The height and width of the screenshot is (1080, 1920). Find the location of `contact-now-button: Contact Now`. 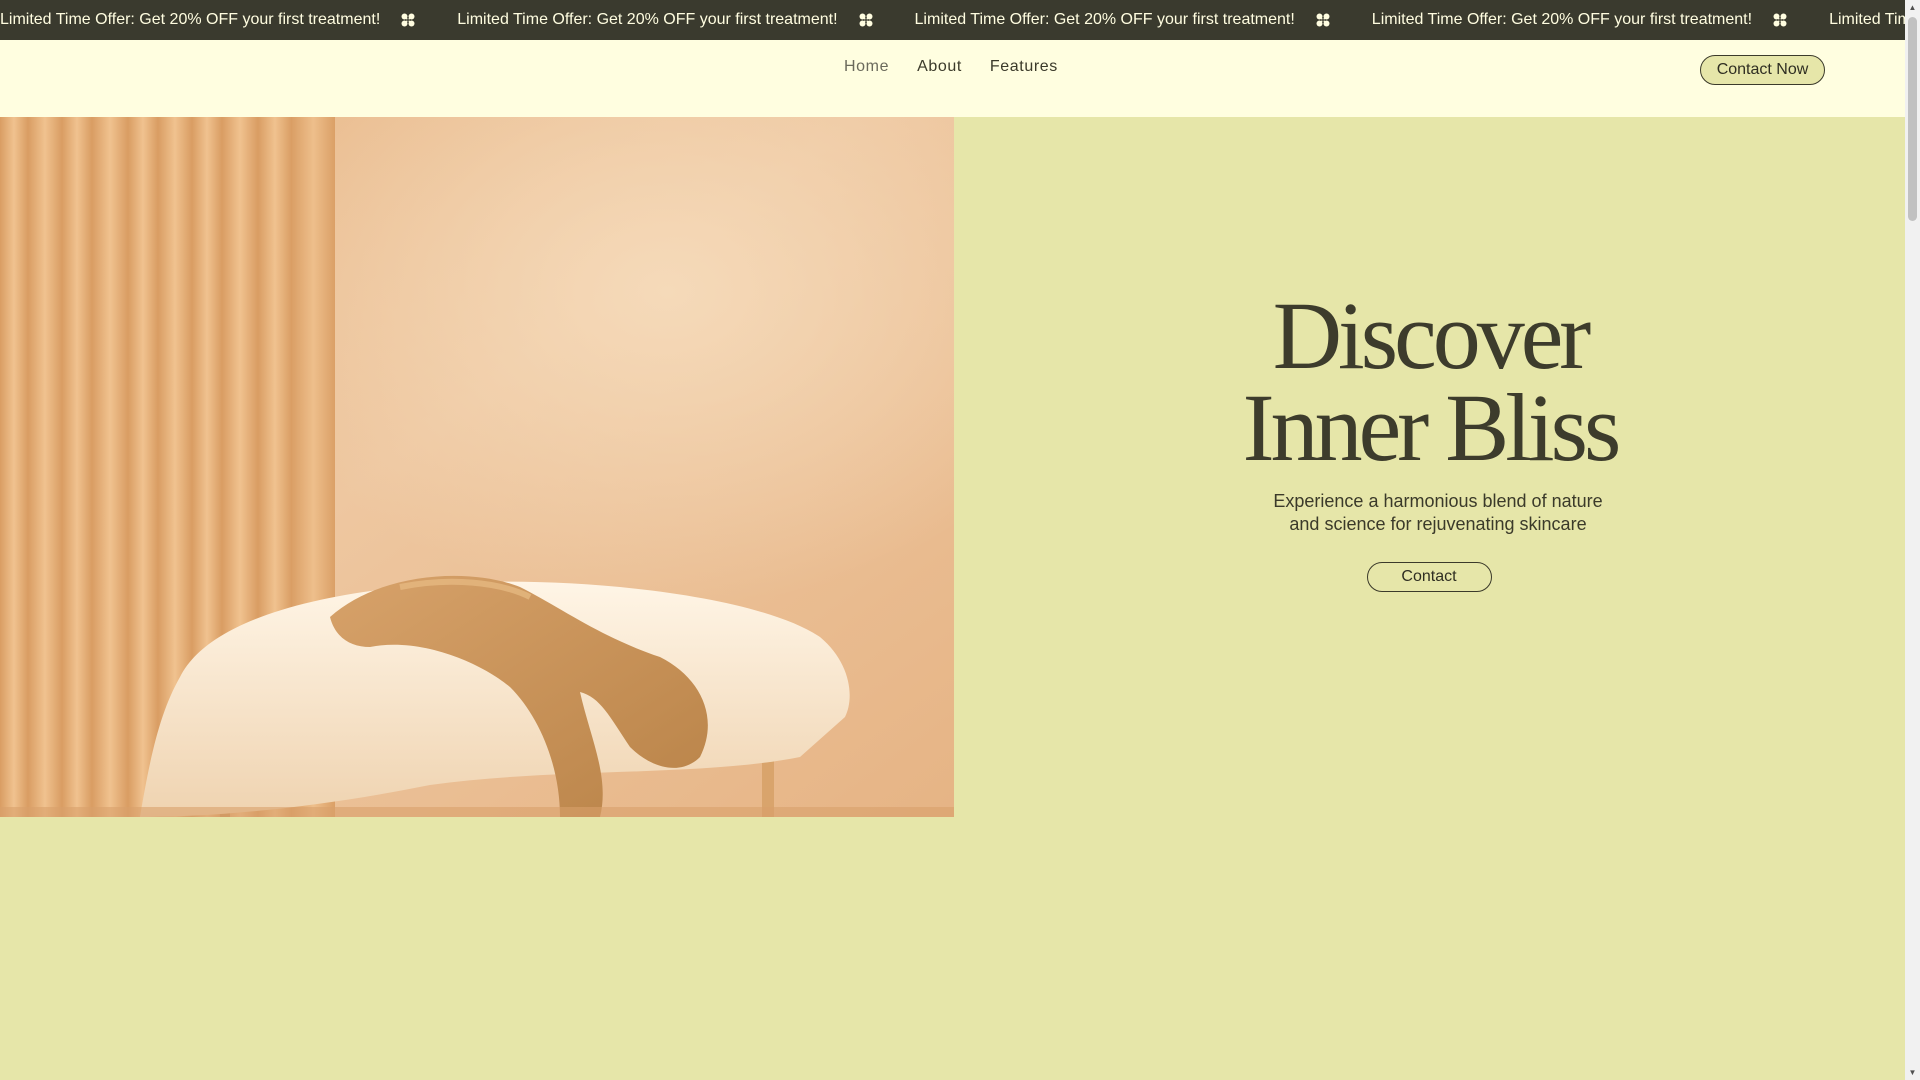

contact-now-button: Contact Now is located at coordinates (1762, 70).